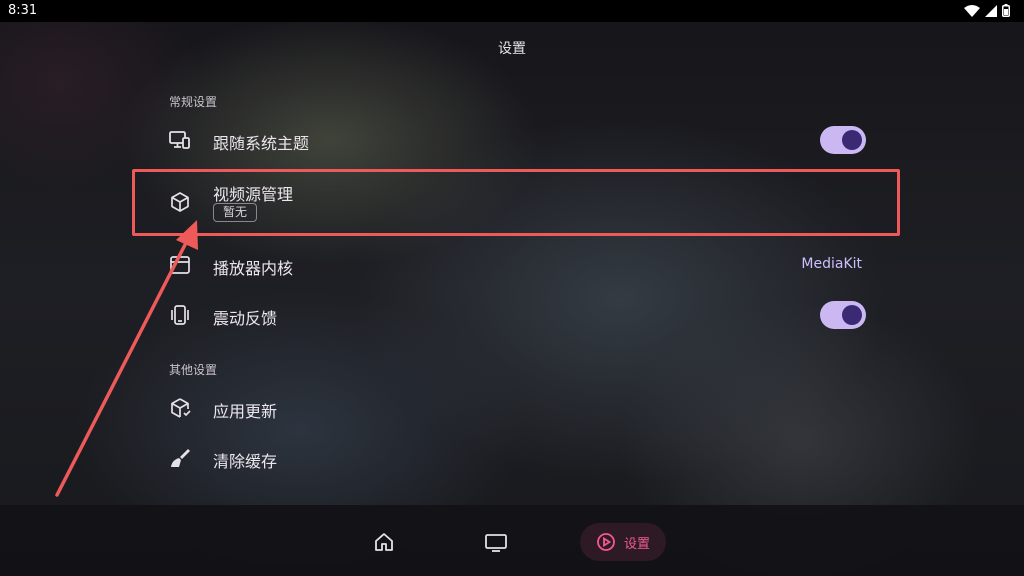 This screenshot has width=1024, height=576. I want to click on annotation-arrow, so click(126, 358).